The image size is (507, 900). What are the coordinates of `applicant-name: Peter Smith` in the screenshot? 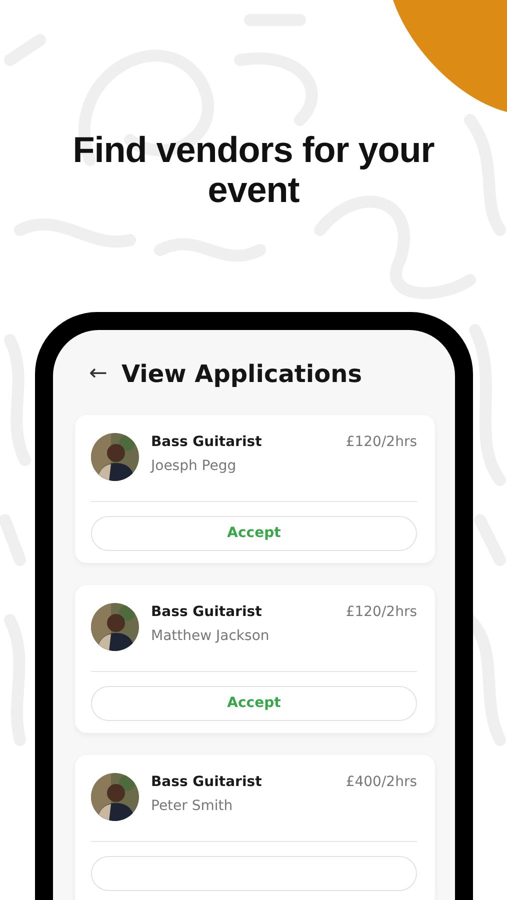 It's located at (192, 805).